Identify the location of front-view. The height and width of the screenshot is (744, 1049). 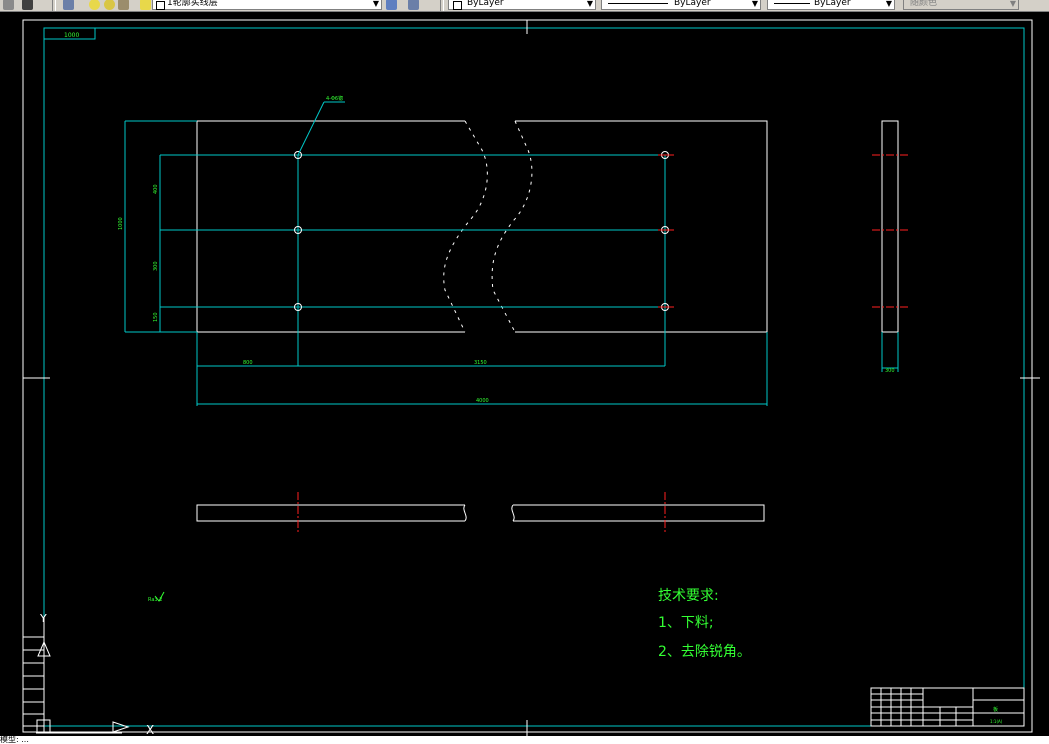
(480, 513).